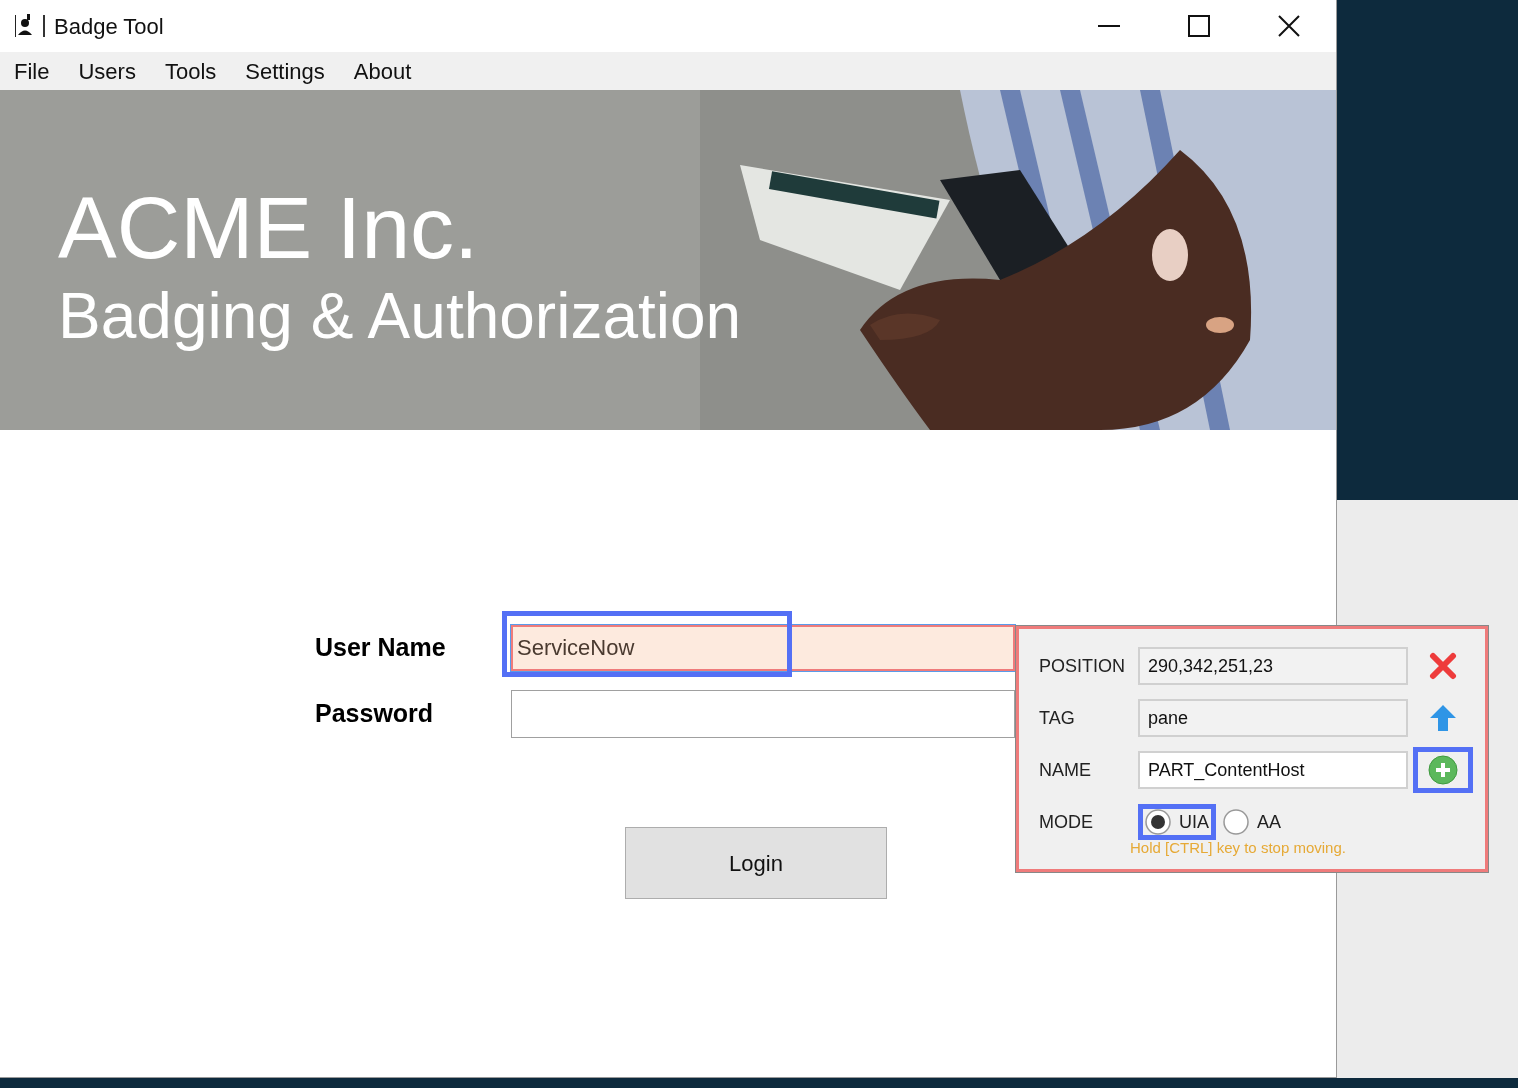 This screenshot has height=1088, width=1518. Describe the element at coordinates (1177, 822) in the screenshot. I see `radio-option: UIA` at that location.